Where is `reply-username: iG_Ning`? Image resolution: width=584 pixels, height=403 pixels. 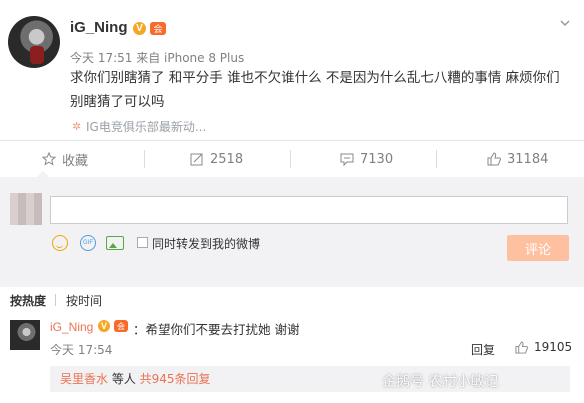 reply-username: iG_Ning is located at coordinates (71, 327).